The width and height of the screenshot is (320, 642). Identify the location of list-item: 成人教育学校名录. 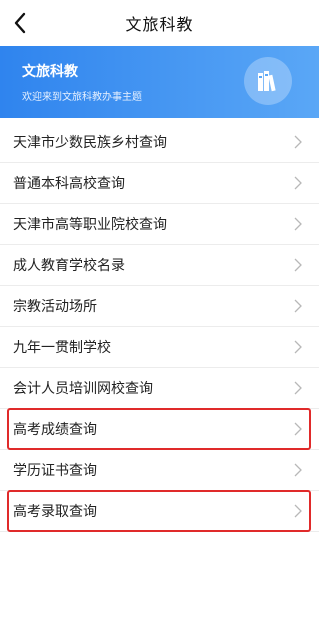
(159, 265).